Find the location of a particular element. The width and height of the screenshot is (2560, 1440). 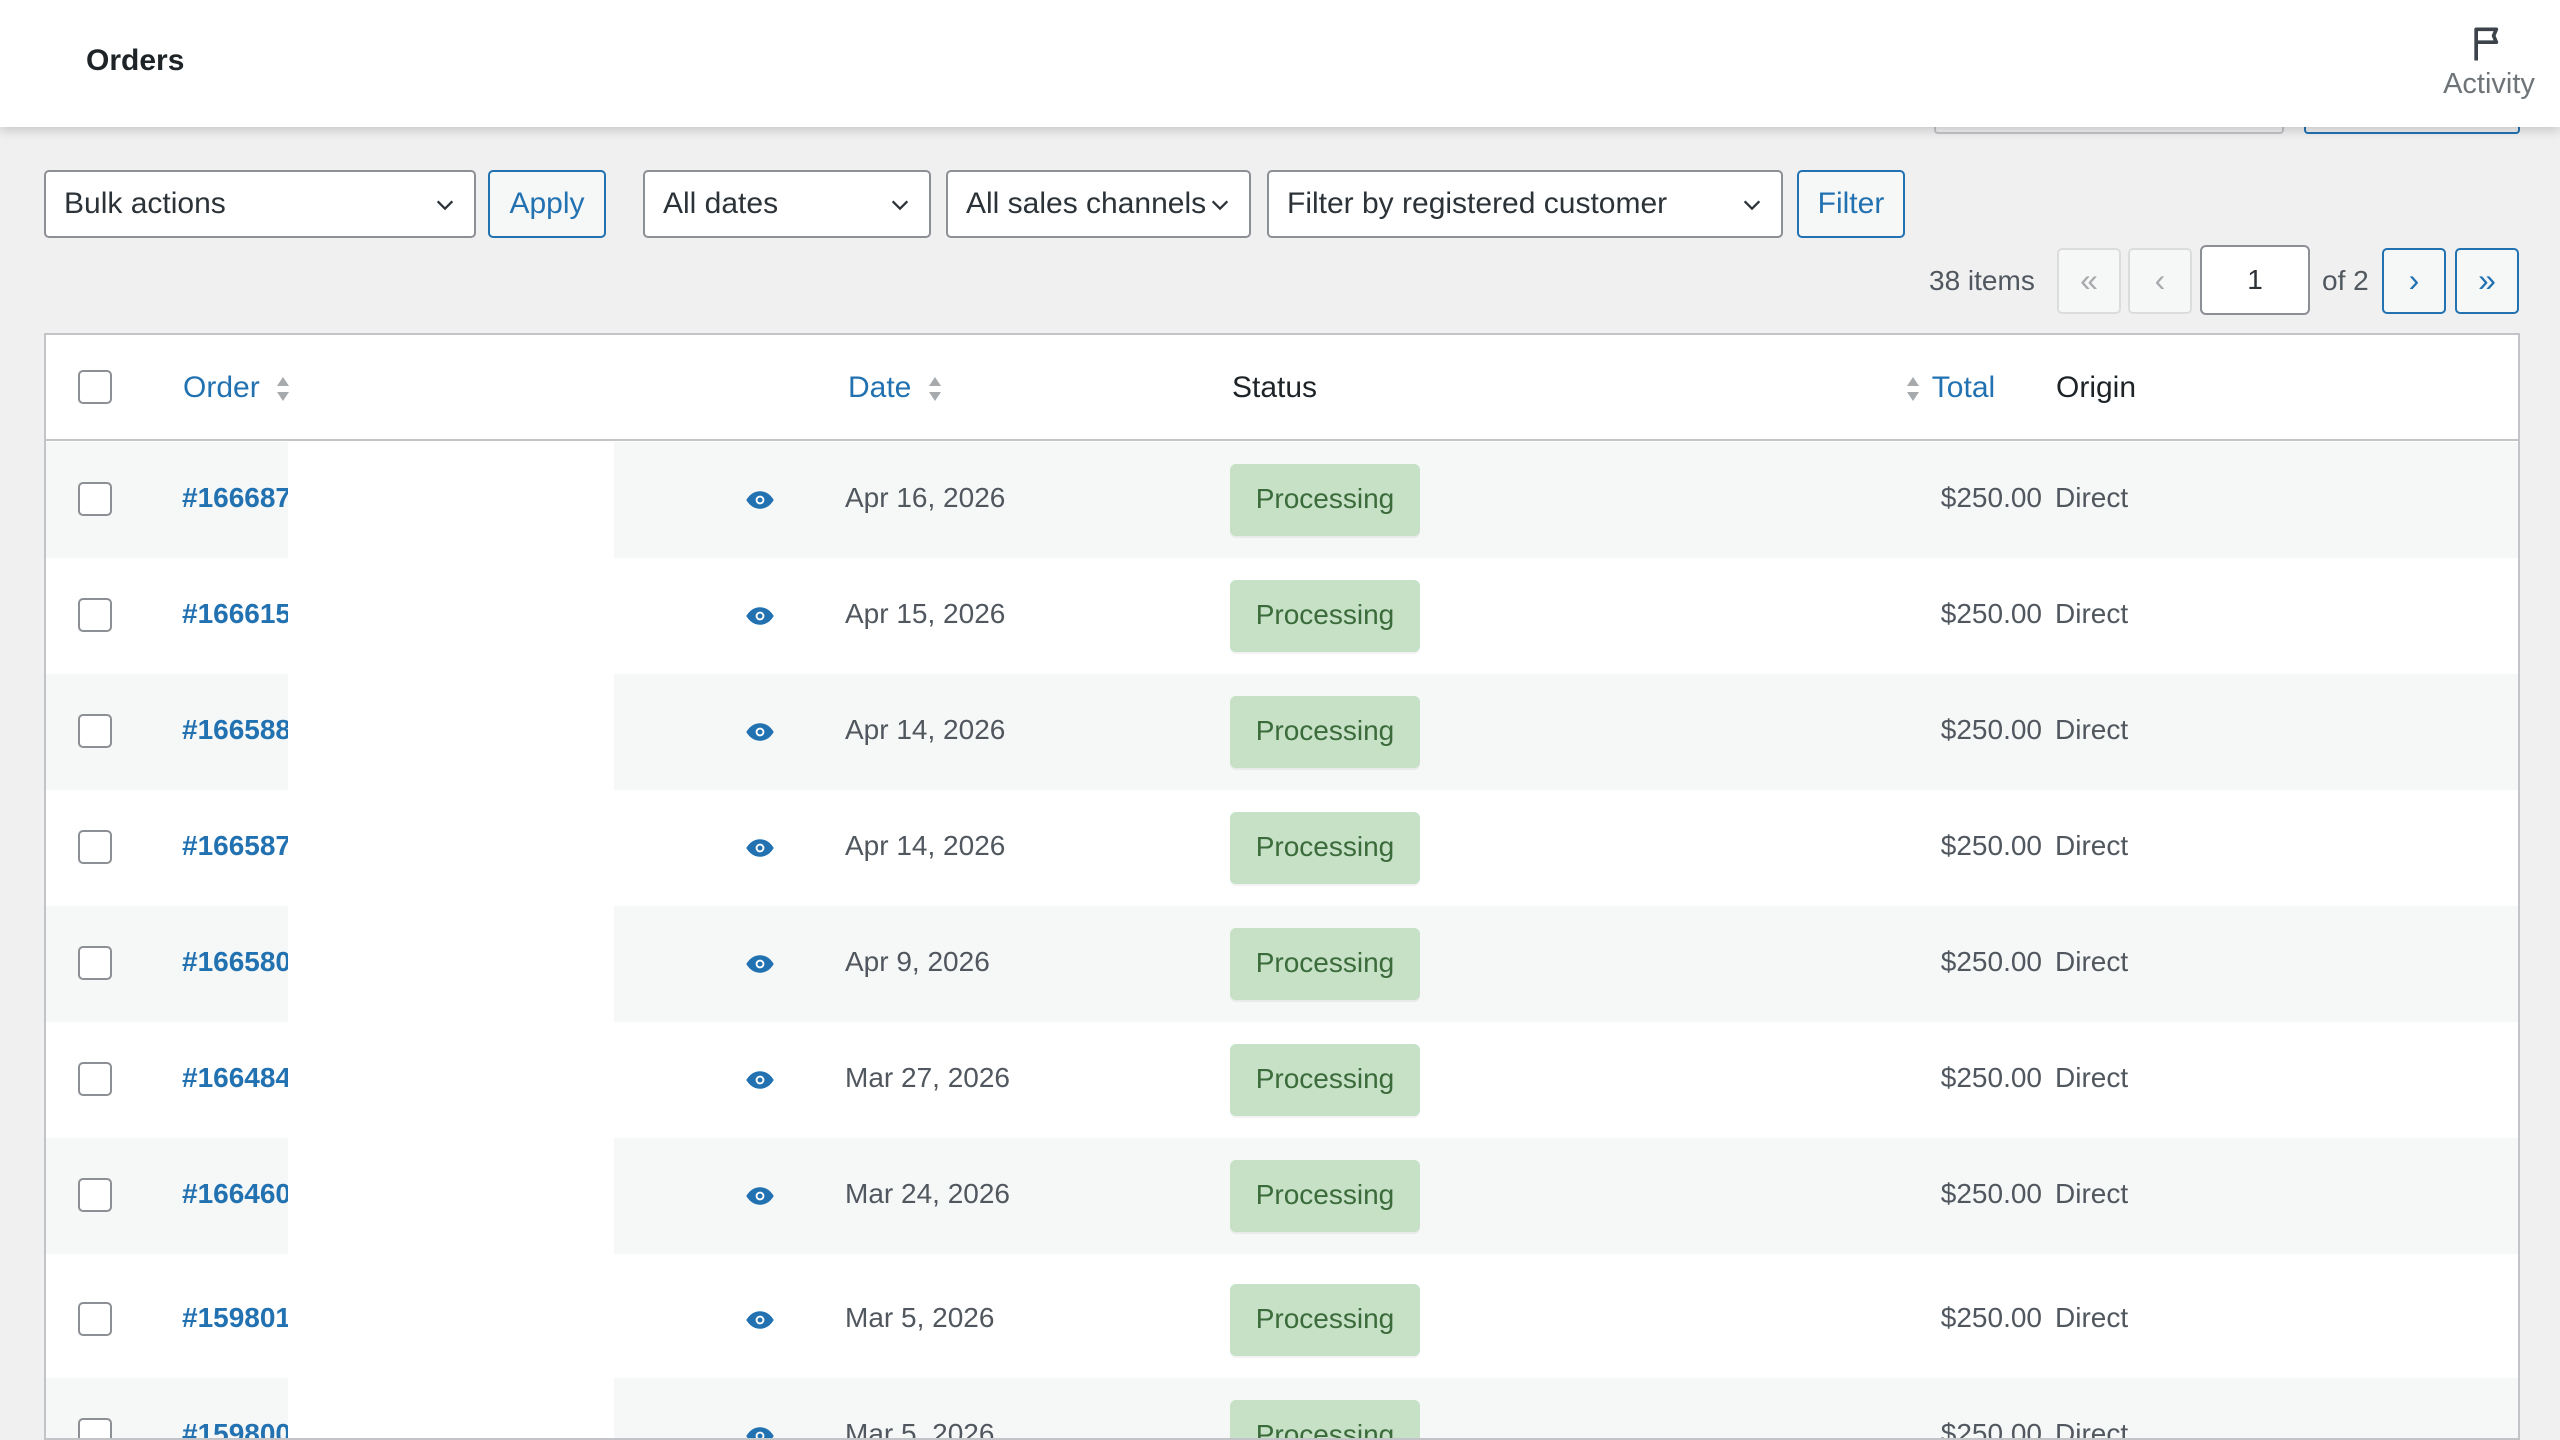

page-header: Orders Activity is located at coordinates (1280, 63).